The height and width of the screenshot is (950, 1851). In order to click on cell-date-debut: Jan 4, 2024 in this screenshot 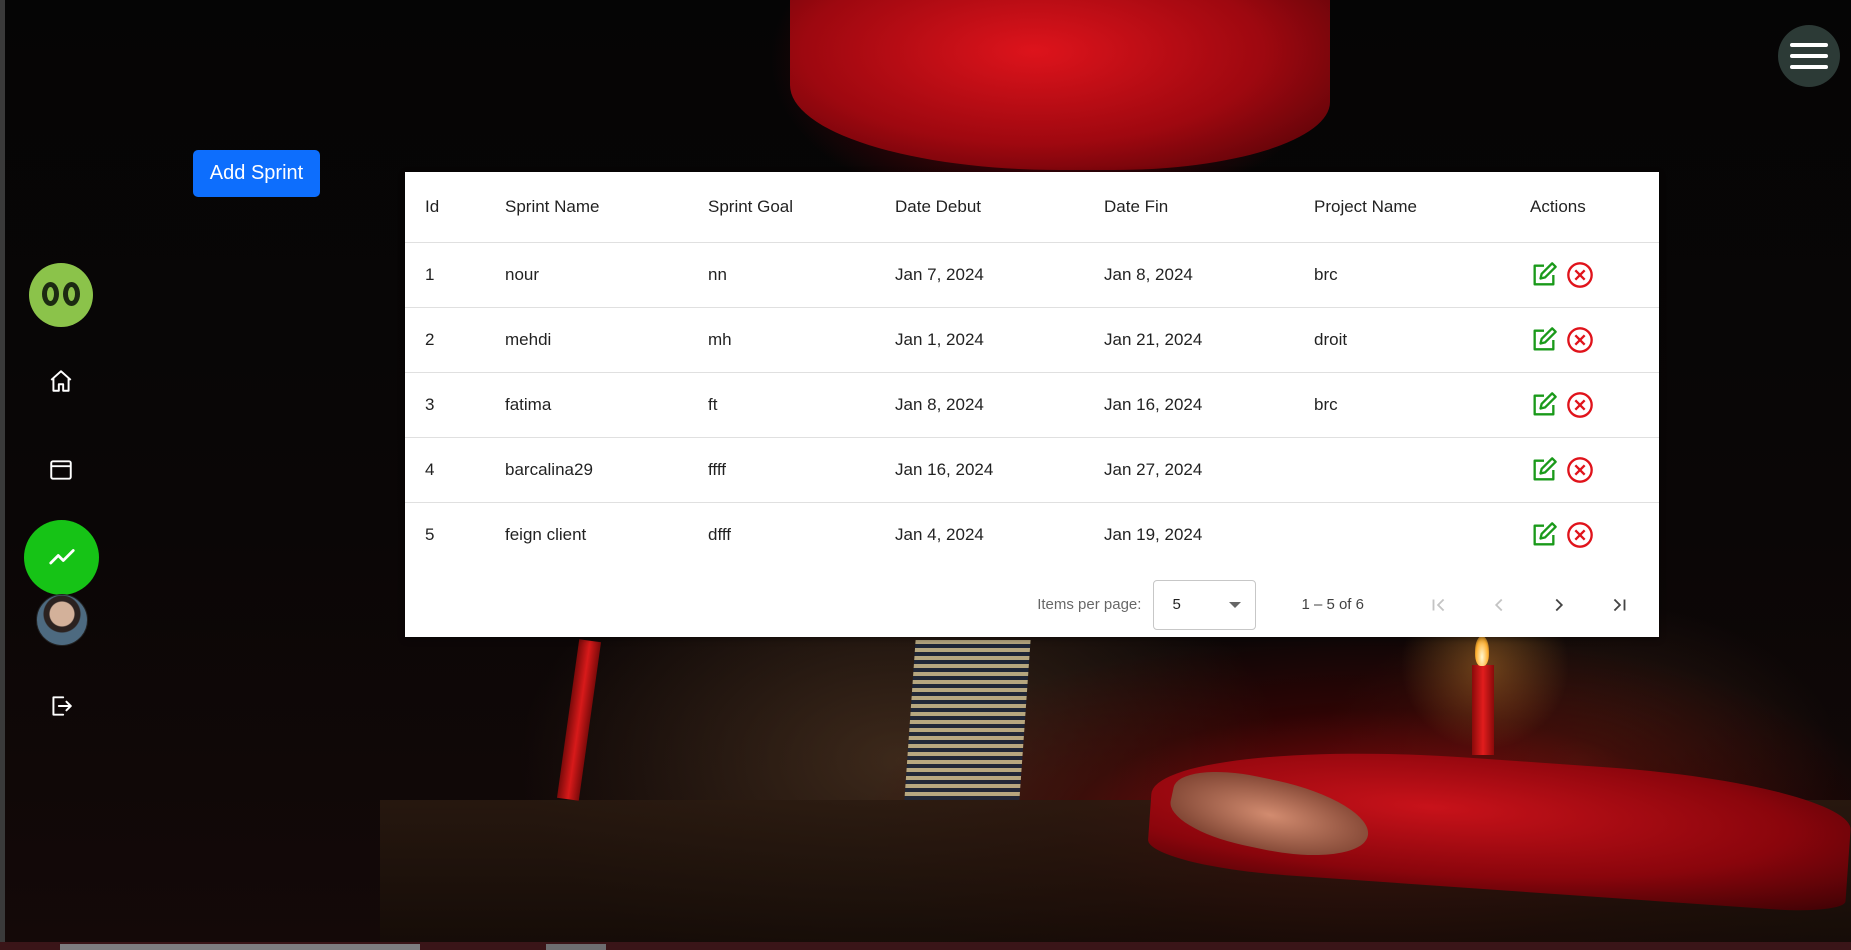, I will do `click(939, 534)`.